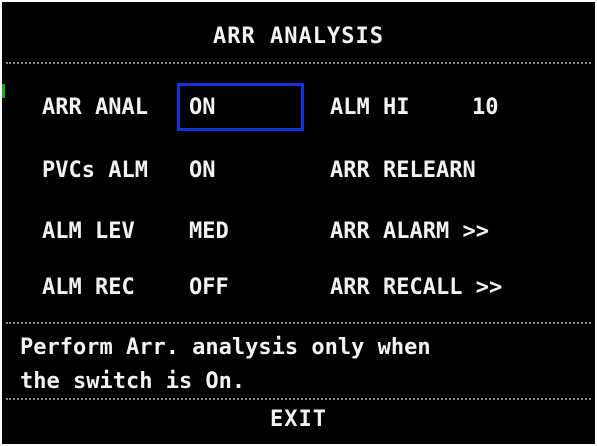 The width and height of the screenshot is (597, 446). What do you see at coordinates (88, 287) in the screenshot?
I see `alm-rec-label: ALM REC` at bounding box center [88, 287].